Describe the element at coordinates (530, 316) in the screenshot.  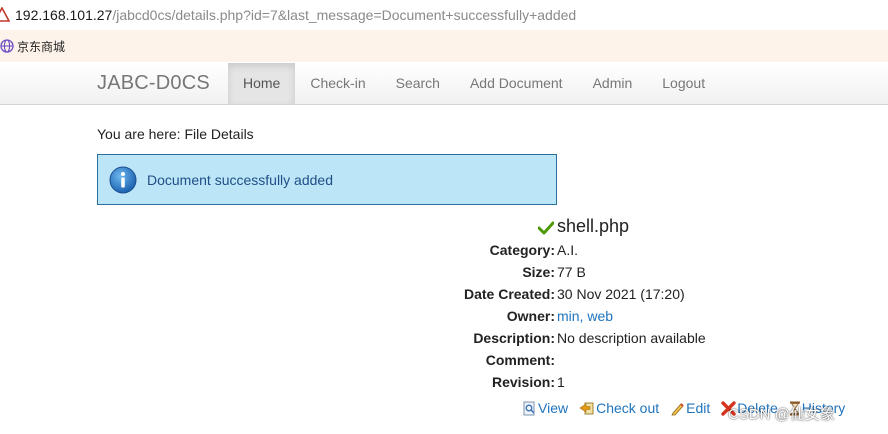
I see `detail-label: Owner:` at that location.